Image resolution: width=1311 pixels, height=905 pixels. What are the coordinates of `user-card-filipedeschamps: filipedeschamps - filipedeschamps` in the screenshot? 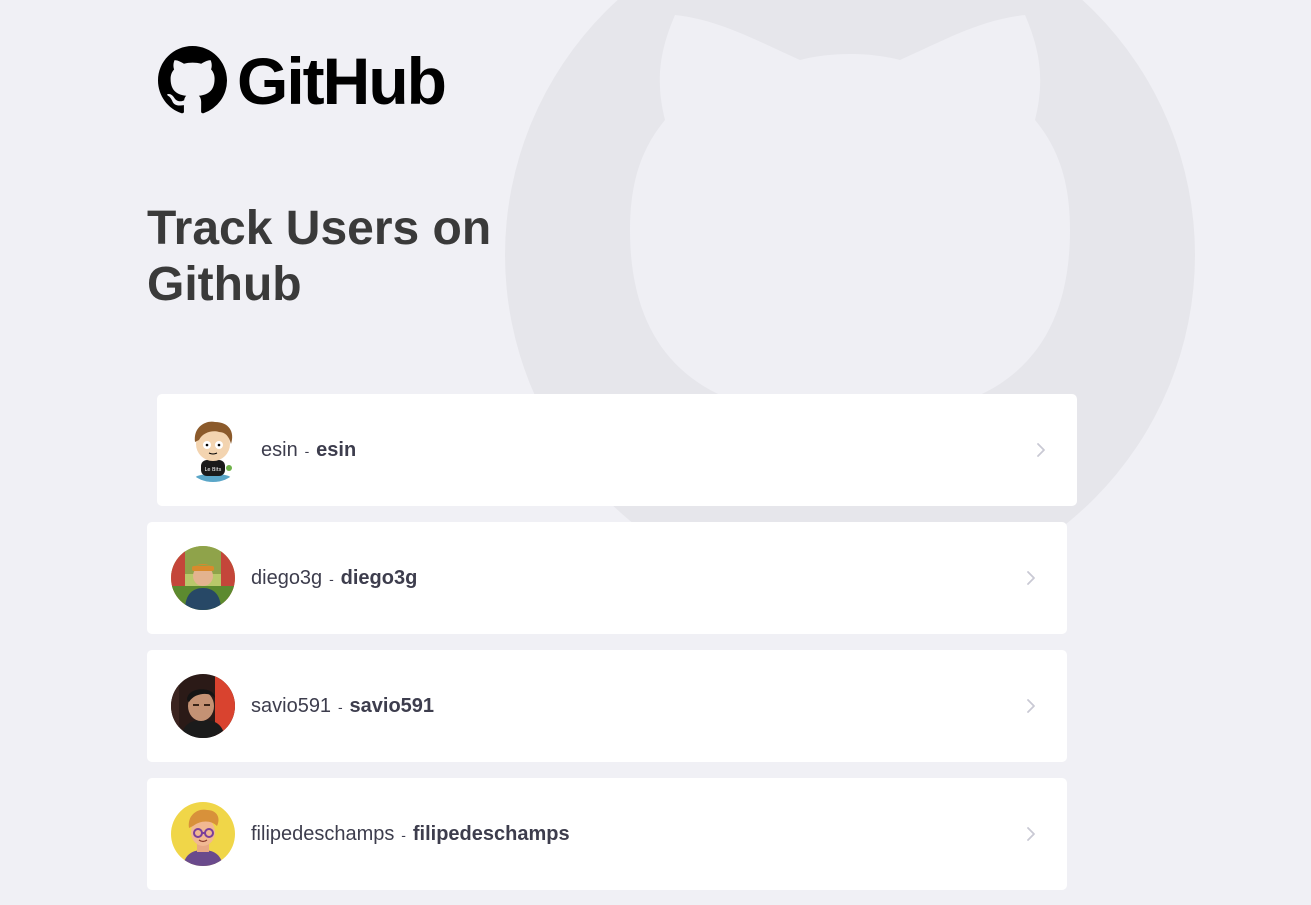 It's located at (607, 834).